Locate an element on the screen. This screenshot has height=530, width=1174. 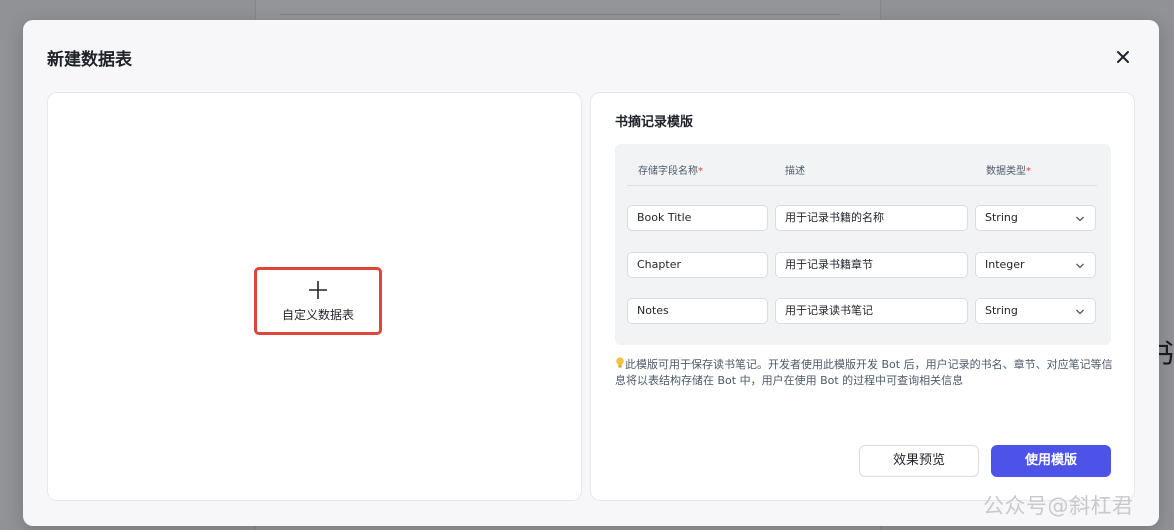
field-type-select: Integer is located at coordinates (1035, 265).